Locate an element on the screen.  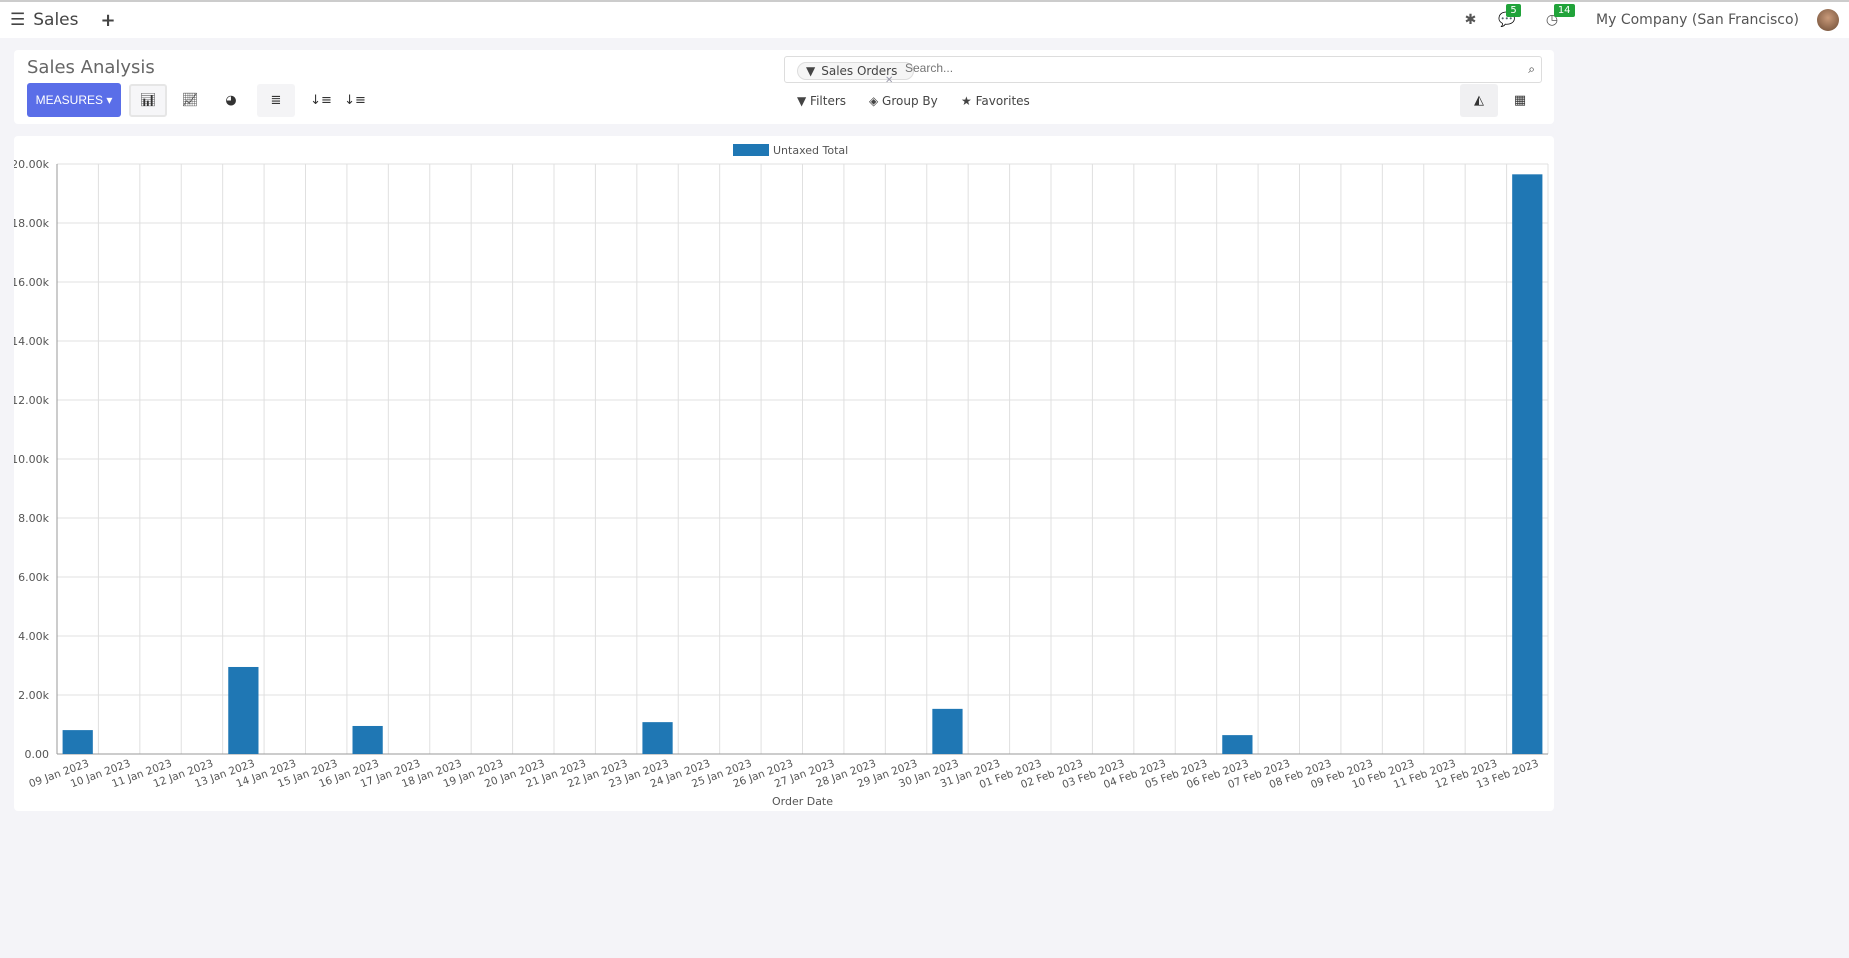
sort-descending-button: ↓≡ is located at coordinates (321, 100).